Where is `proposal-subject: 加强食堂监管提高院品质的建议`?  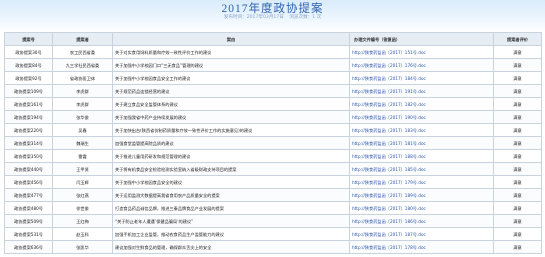 proposal-subject: 加强食堂监管提高院品质的建议 is located at coordinates (231, 143).